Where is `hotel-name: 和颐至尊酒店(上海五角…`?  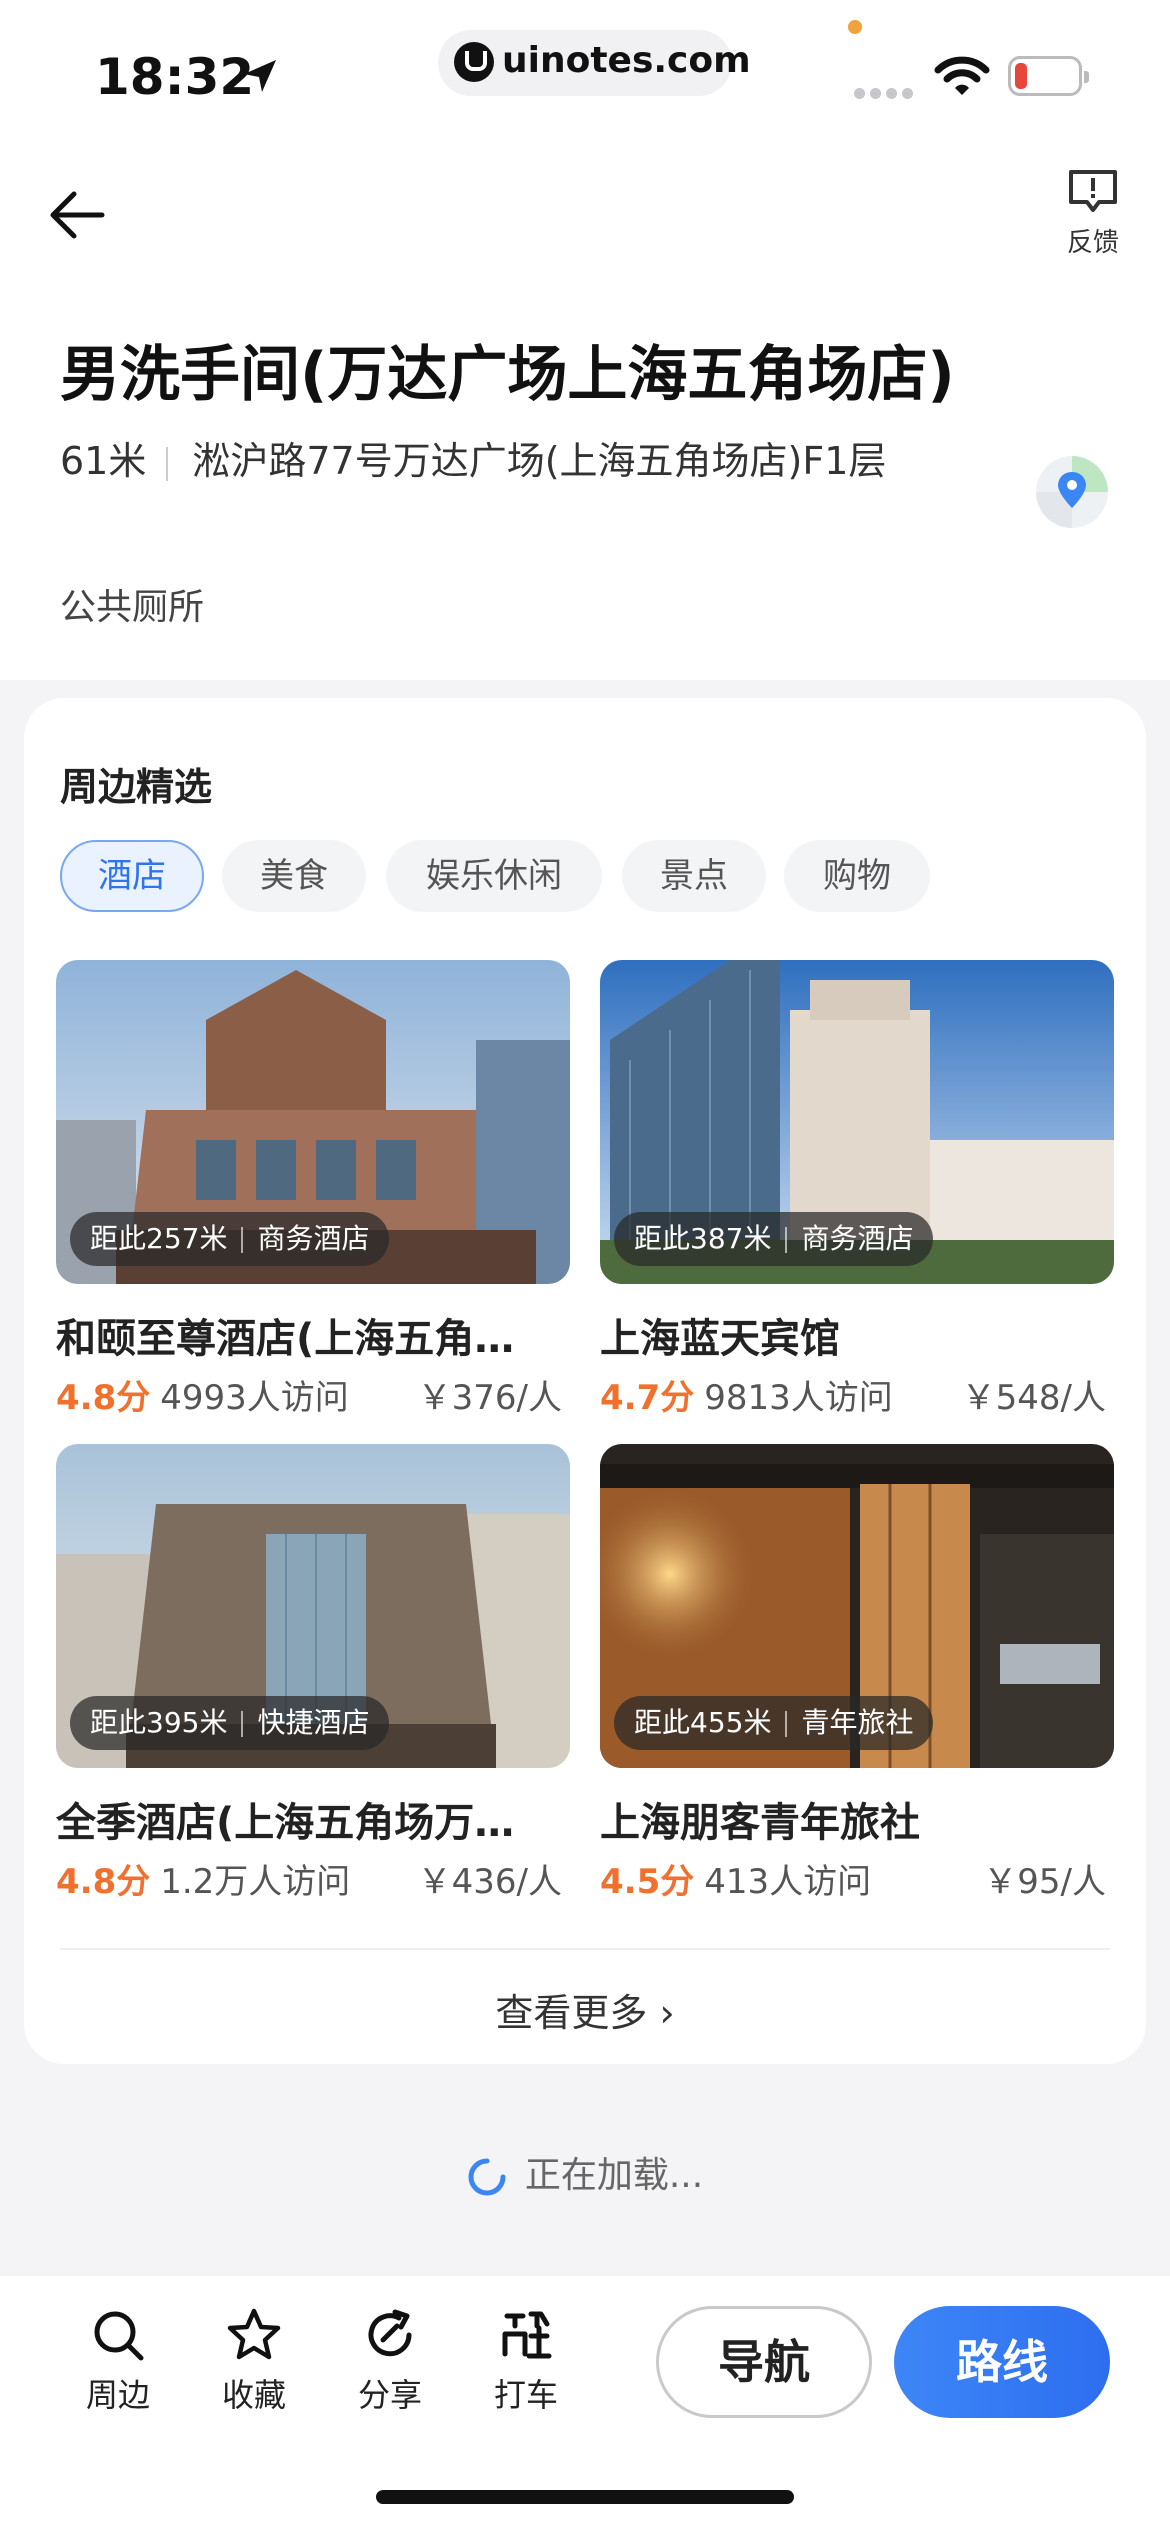 hotel-name: 和颐至尊酒店(上海五角… is located at coordinates (285, 1339).